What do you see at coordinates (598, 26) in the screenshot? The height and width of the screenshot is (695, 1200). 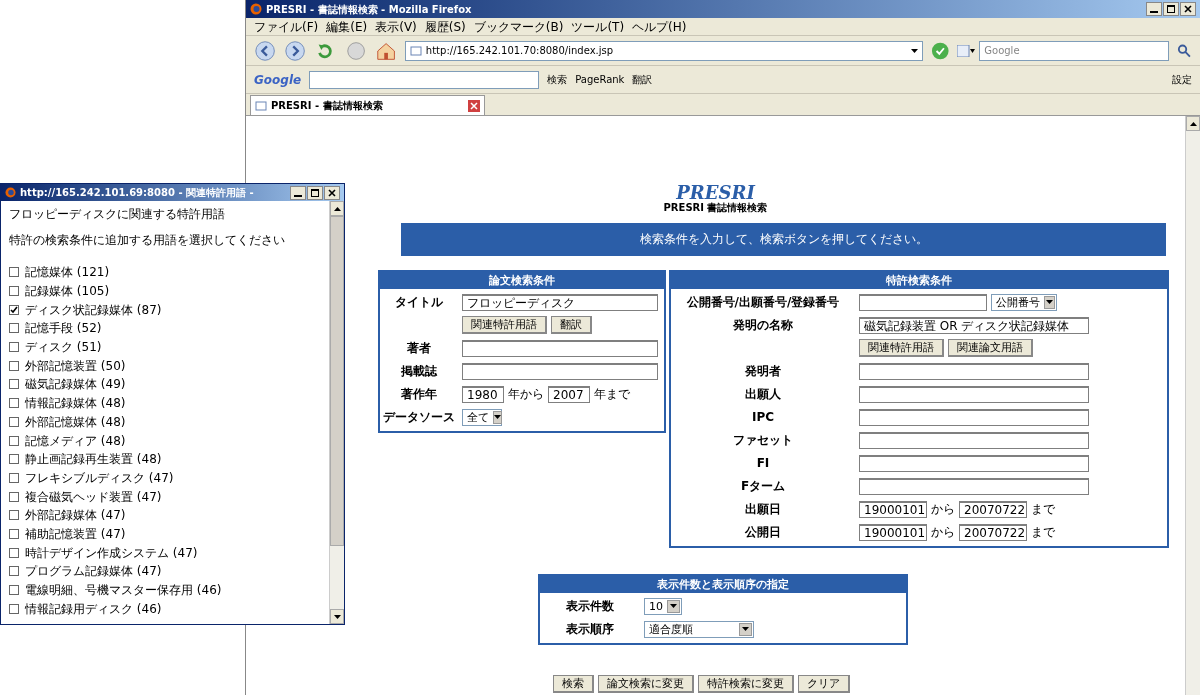 I see `menu-item: ツール(T)` at bounding box center [598, 26].